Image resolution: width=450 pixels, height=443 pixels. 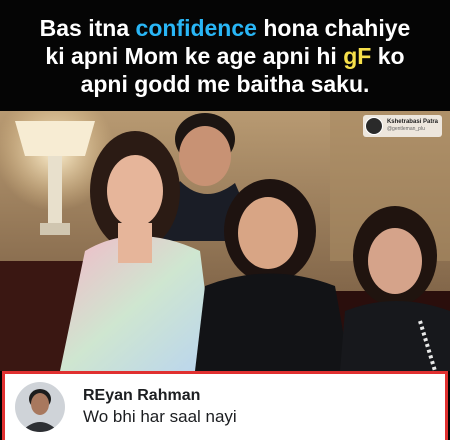 What do you see at coordinates (412, 122) in the screenshot?
I see `watermark-name: Kshetrabasi Patra` at bounding box center [412, 122].